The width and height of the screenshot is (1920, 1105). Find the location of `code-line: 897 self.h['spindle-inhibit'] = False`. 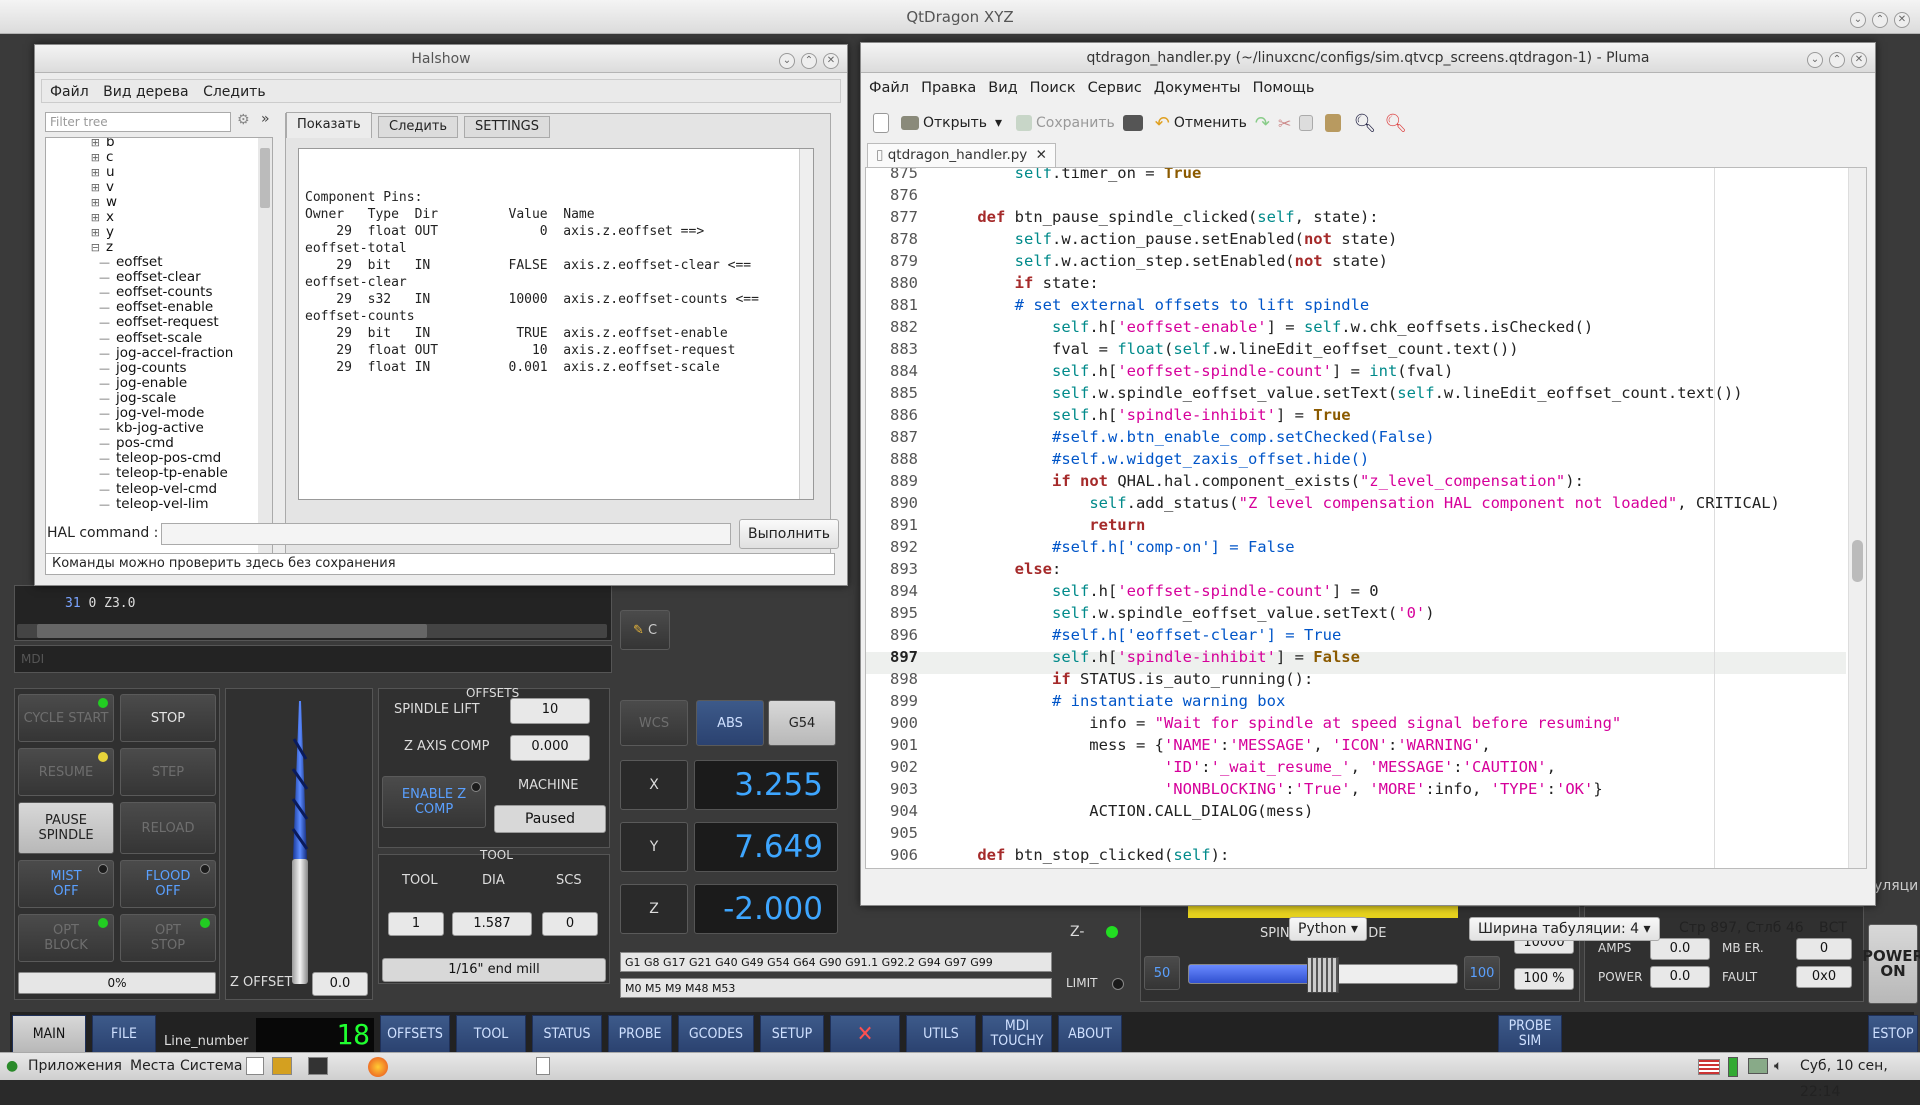

code-line: 897 self.h['spindle-inhibit'] = False is located at coordinates (1323, 657).